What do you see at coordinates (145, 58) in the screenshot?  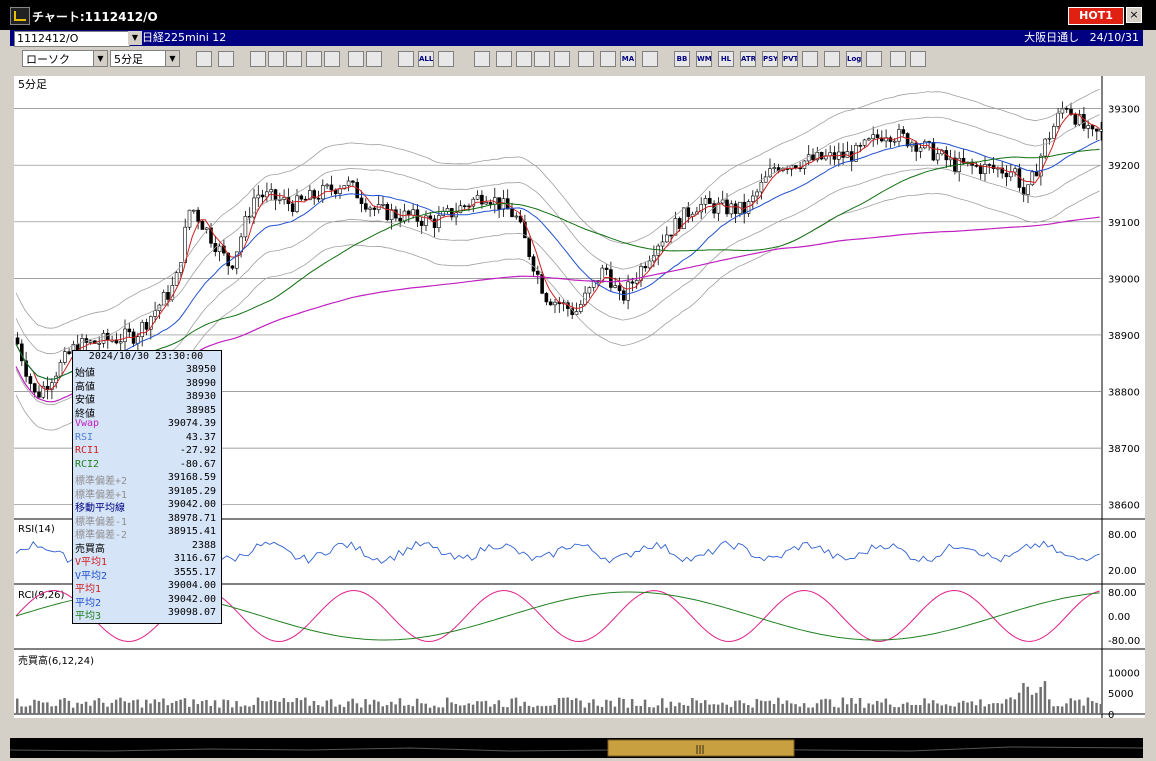 I see `timeframe-select: 5分足 ▼` at bounding box center [145, 58].